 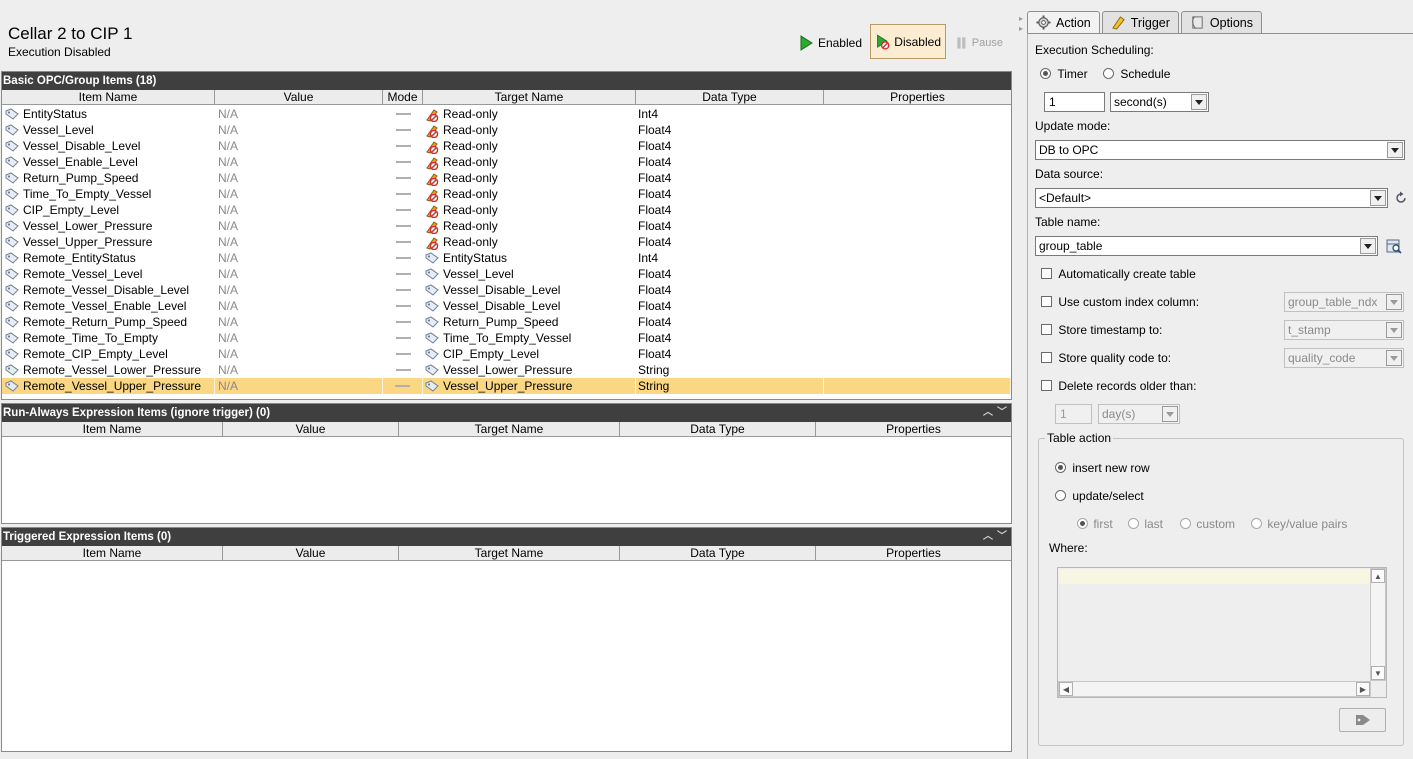 What do you see at coordinates (1344, 358) in the screenshot?
I see `quality-select: quality_code` at bounding box center [1344, 358].